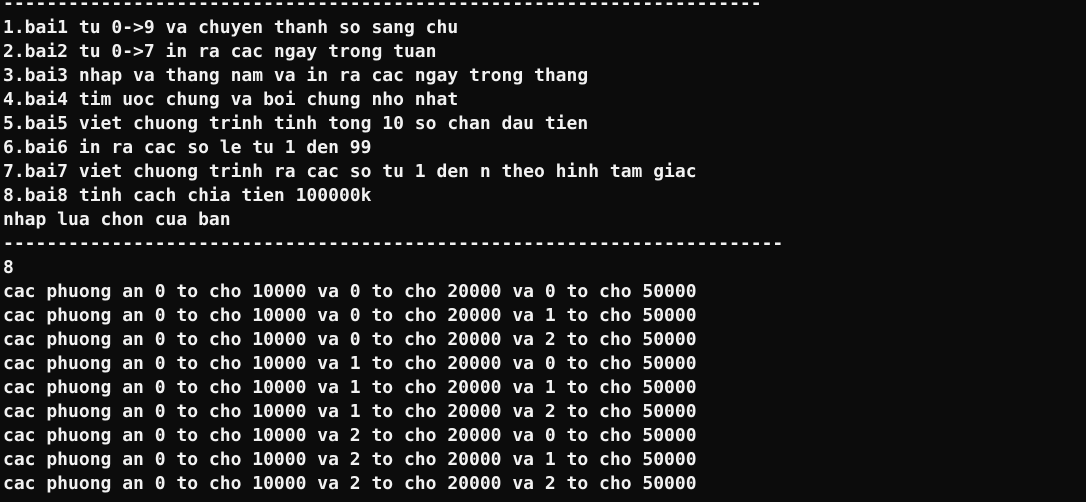 This screenshot has height=502, width=1086. What do you see at coordinates (187, 147) in the screenshot?
I see `menu-item-bai6: 6.bai6 in ra cac so le tu 1 den 99` at bounding box center [187, 147].